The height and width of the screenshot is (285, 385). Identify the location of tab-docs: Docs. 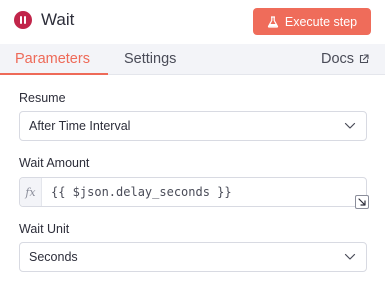
(345, 59).